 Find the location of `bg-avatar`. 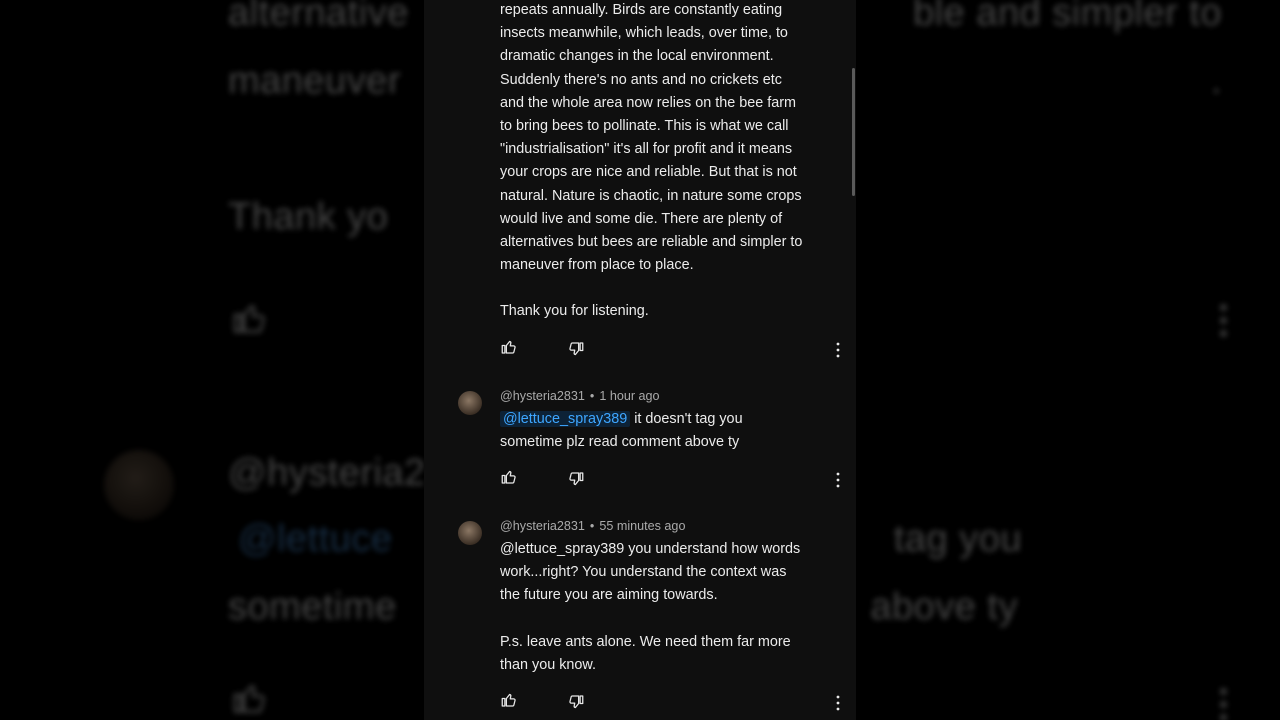

bg-avatar is located at coordinates (139, 485).